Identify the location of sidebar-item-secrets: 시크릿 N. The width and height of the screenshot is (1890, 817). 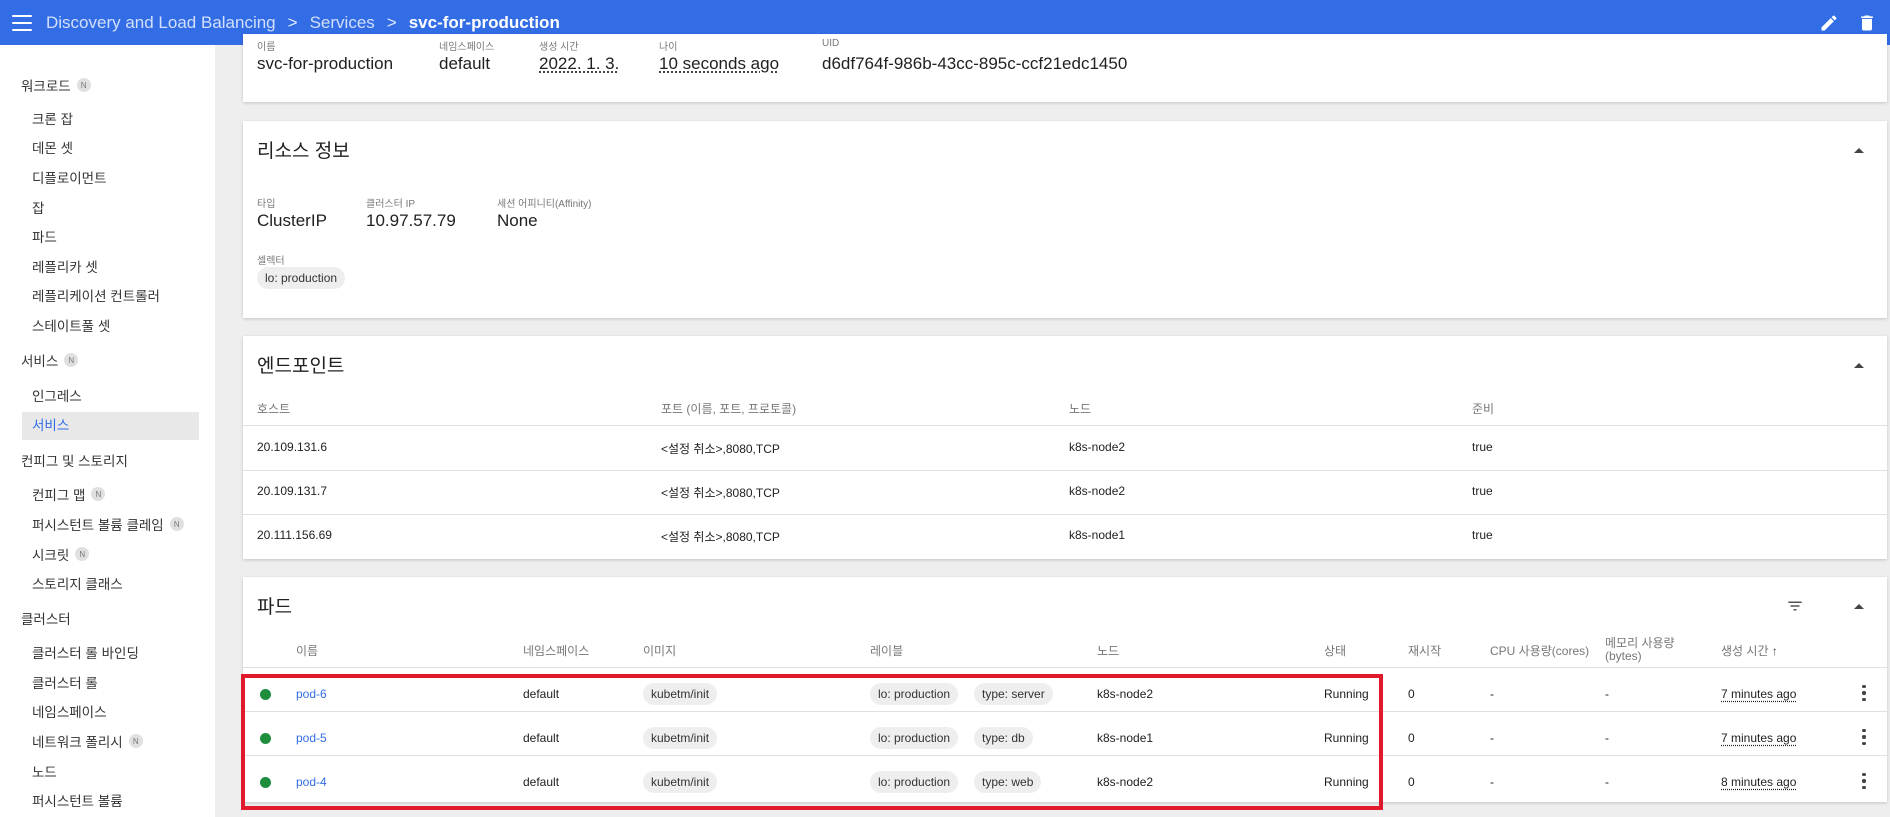
(61, 554).